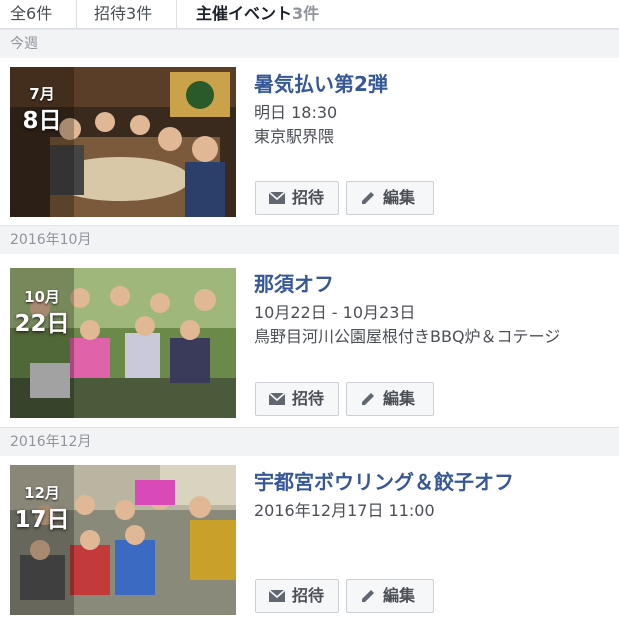 This screenshot has height=619, width=619. Describe the element at coordinates (18, 13) in the screenshot. I see `tab-all-label: 全` at that location.